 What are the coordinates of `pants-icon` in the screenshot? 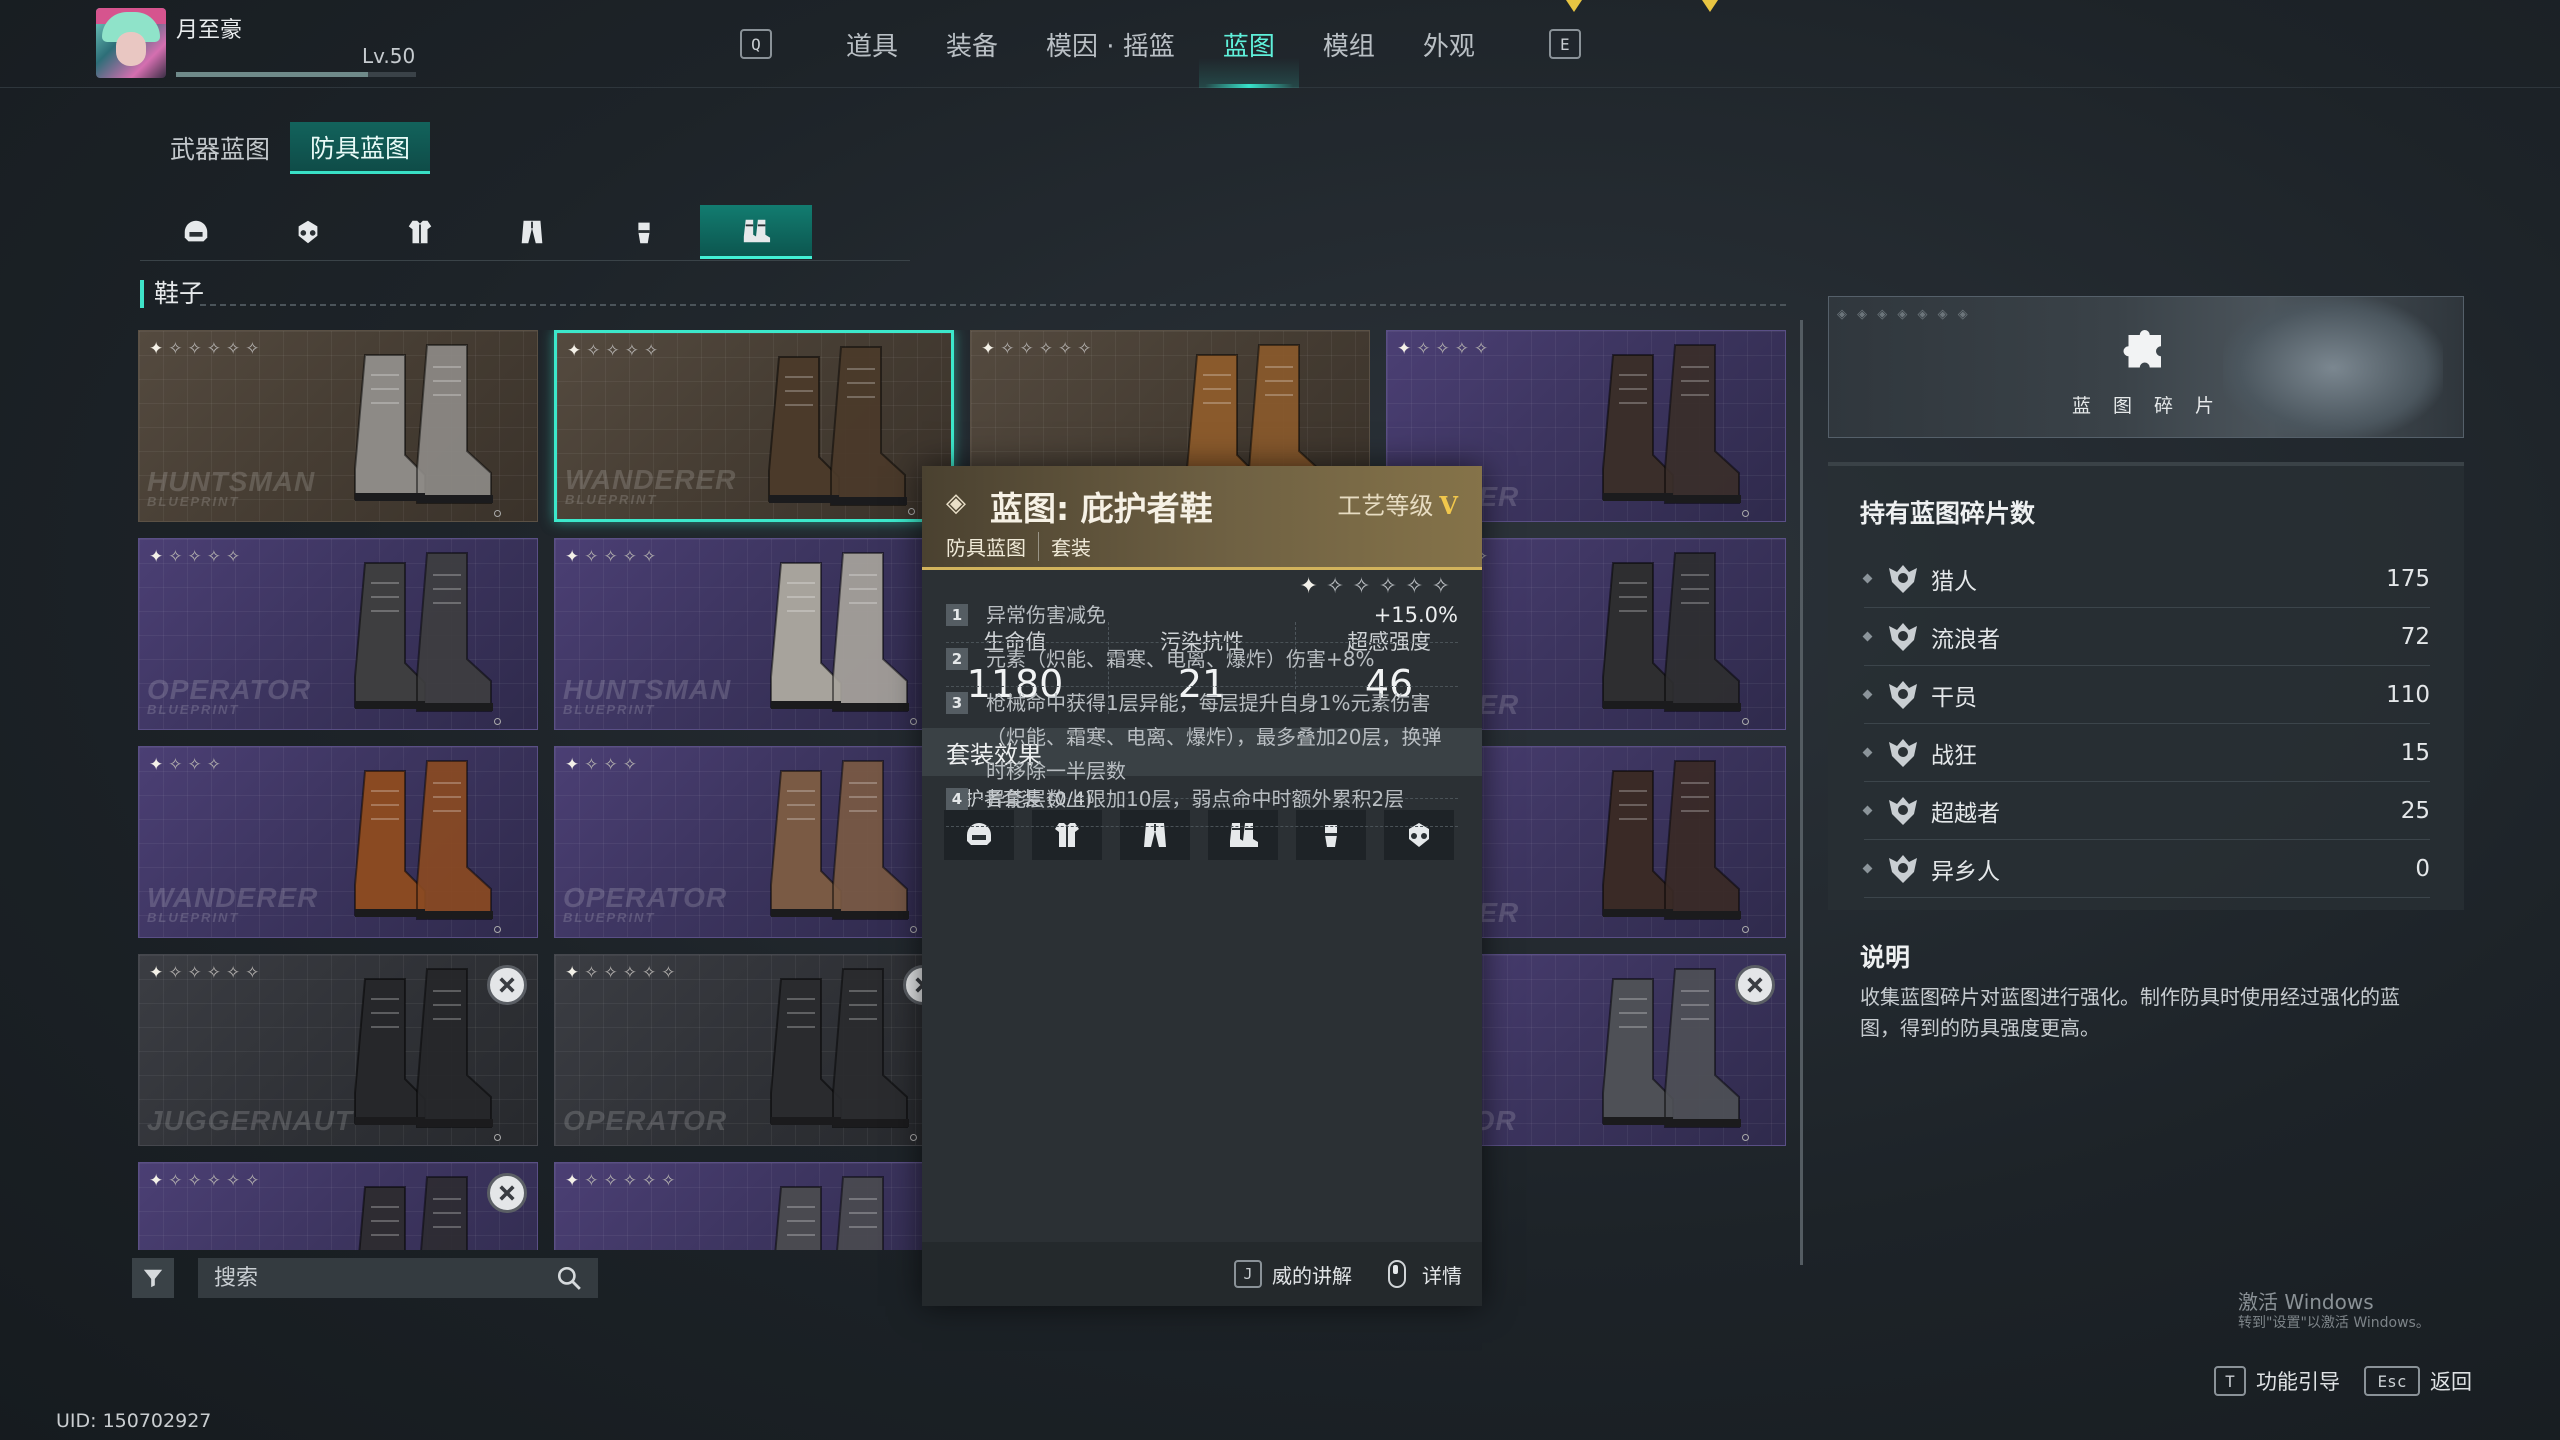 It's located at (532, 232).